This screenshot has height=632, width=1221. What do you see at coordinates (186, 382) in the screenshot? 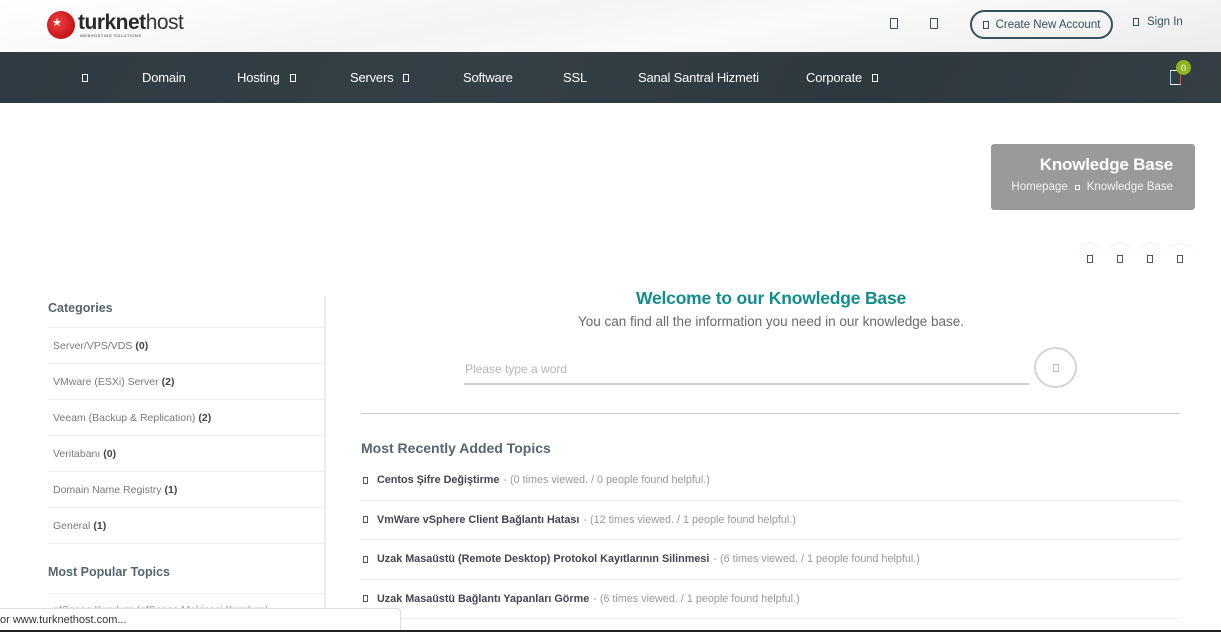
I see `category-item: VMware (ESXi) Server (2)` at bounding box center [186, 382].